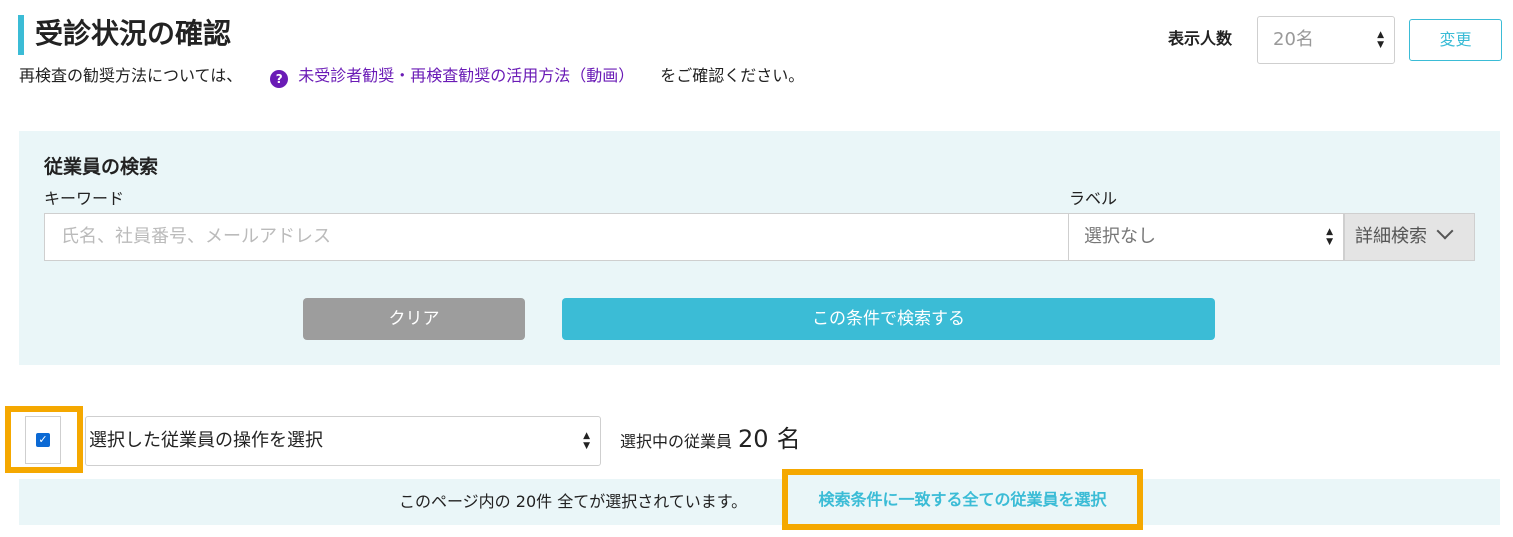  I want to click on selected-count-label: 選択中の従業員, so click(676, 441).